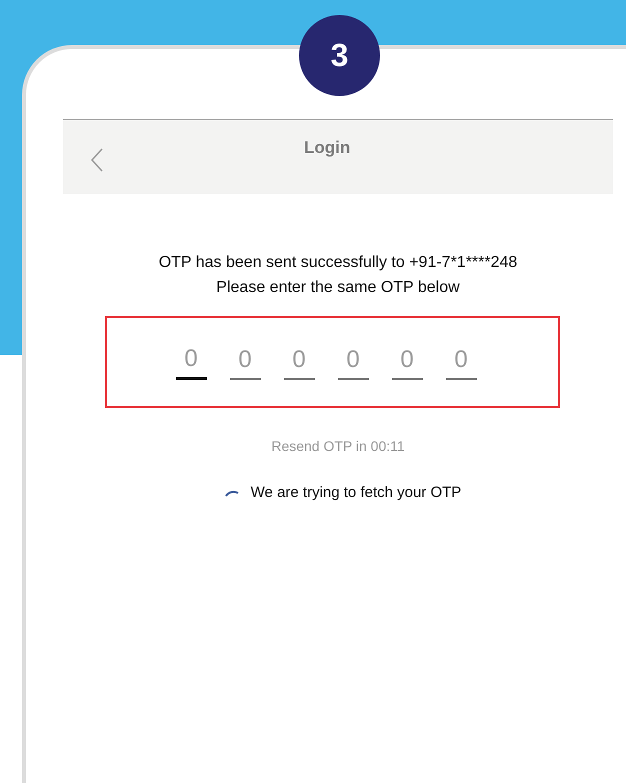  What do you see at coordinates (338, 446) in the screenshot?
I see `resend-timer: Resend OTP in 00:11` at bounding box center [338, 446].